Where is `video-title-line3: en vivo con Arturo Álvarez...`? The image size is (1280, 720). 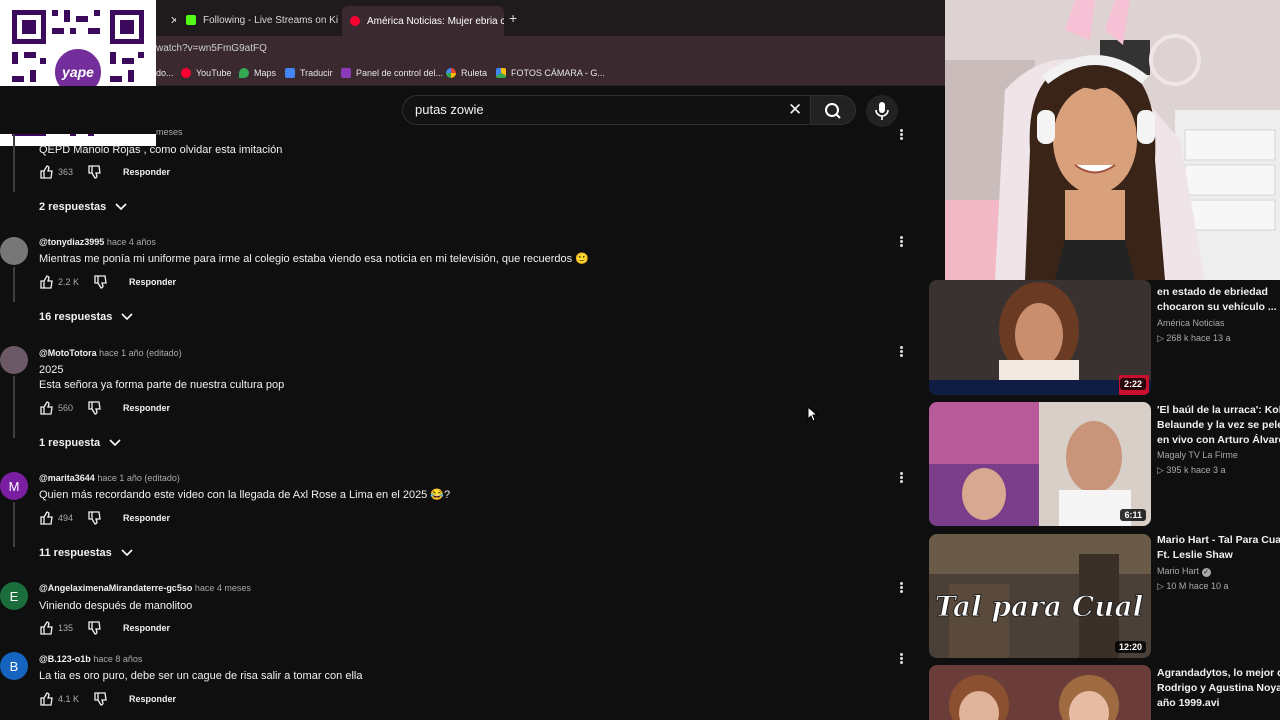 video-title-line3: en vivo con Arturo Álvarez... is located at coordinates (1218, 440).